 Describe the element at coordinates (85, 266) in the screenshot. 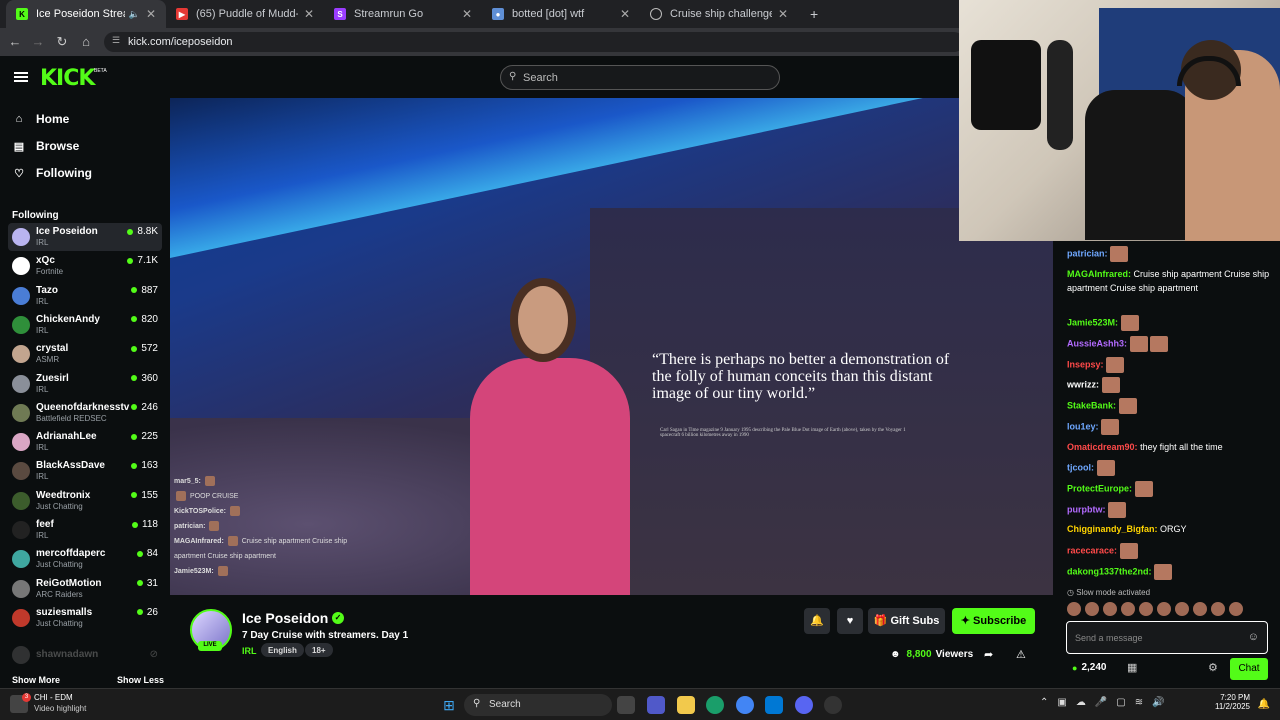

I see `sidebar-channel: xQc Fortnite 7.1K` at that location.